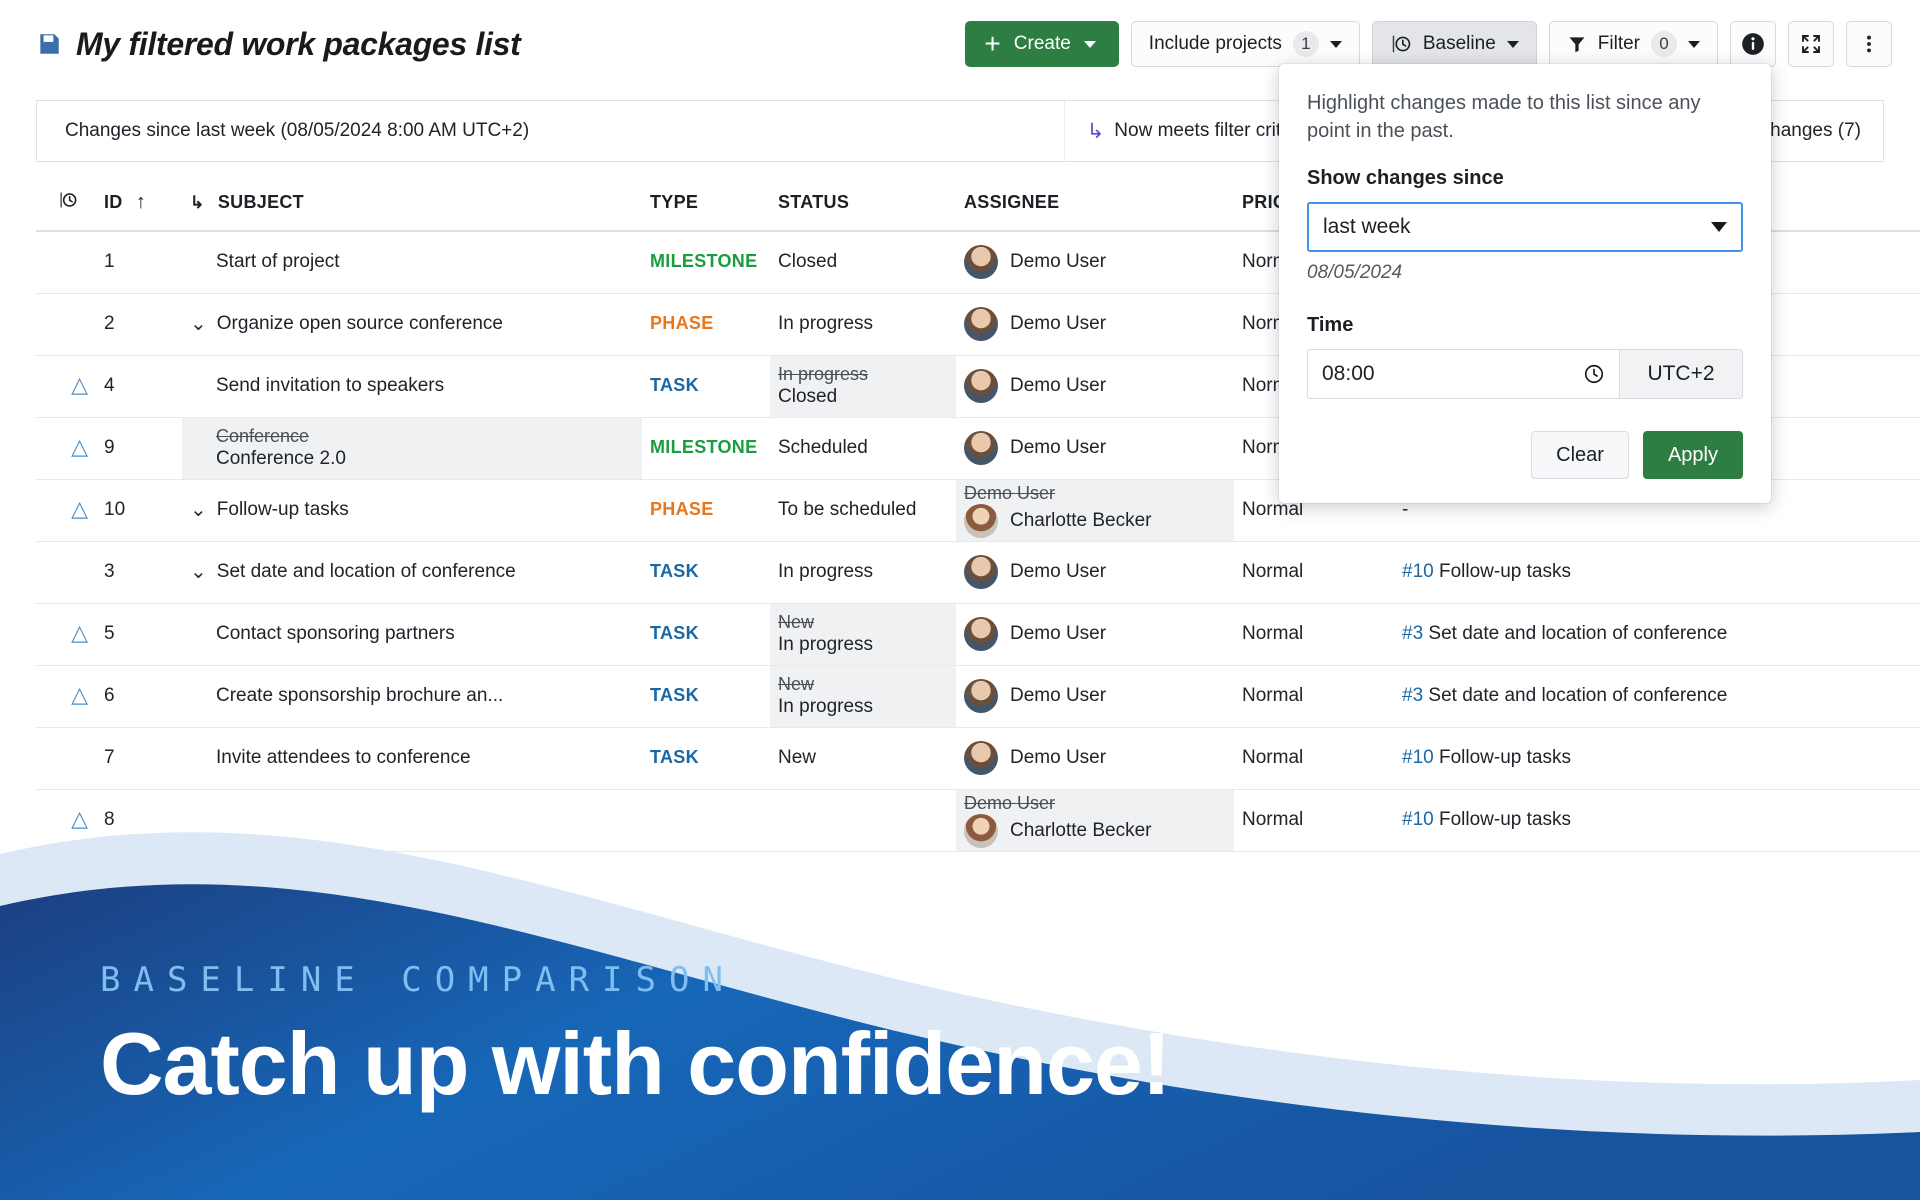 This screenshot has width=1920, height=1200. I want to click on create-button: + Create, so click(1042, 44).